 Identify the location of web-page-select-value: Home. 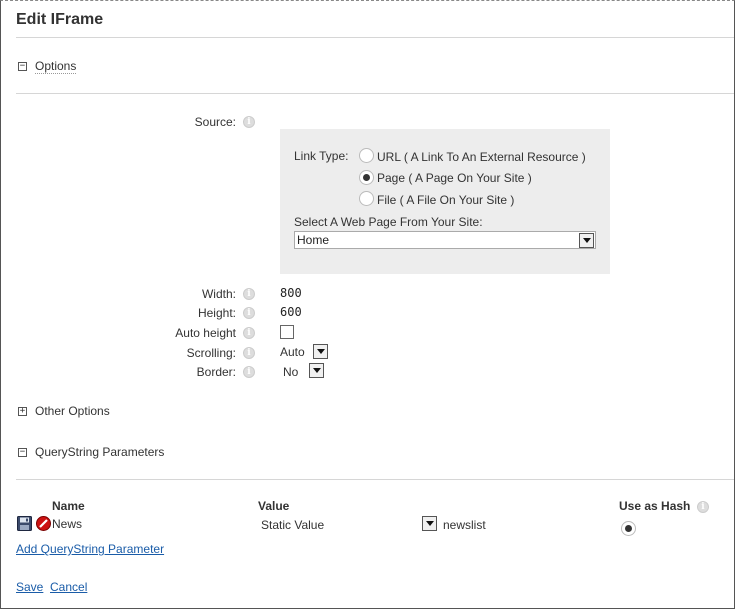
(313, 240).